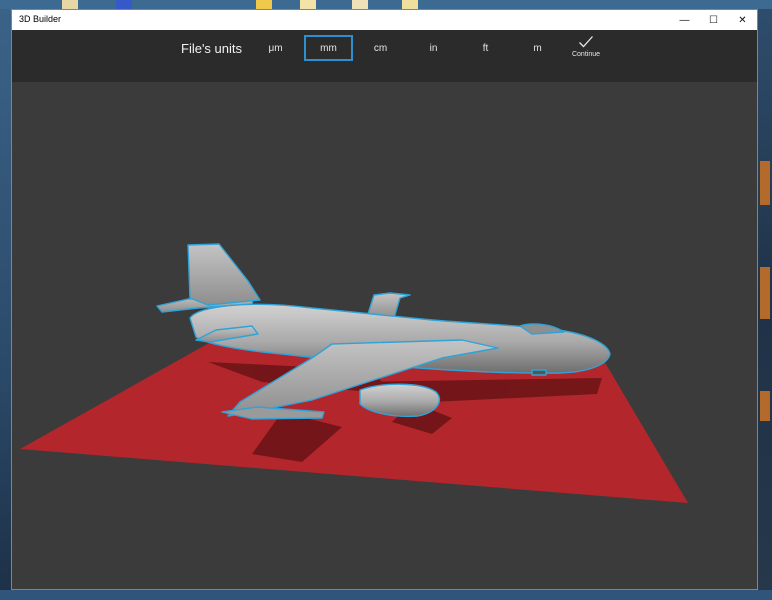 The image size is (772, 600). I want to click on tail-fin, so click(224, 274).